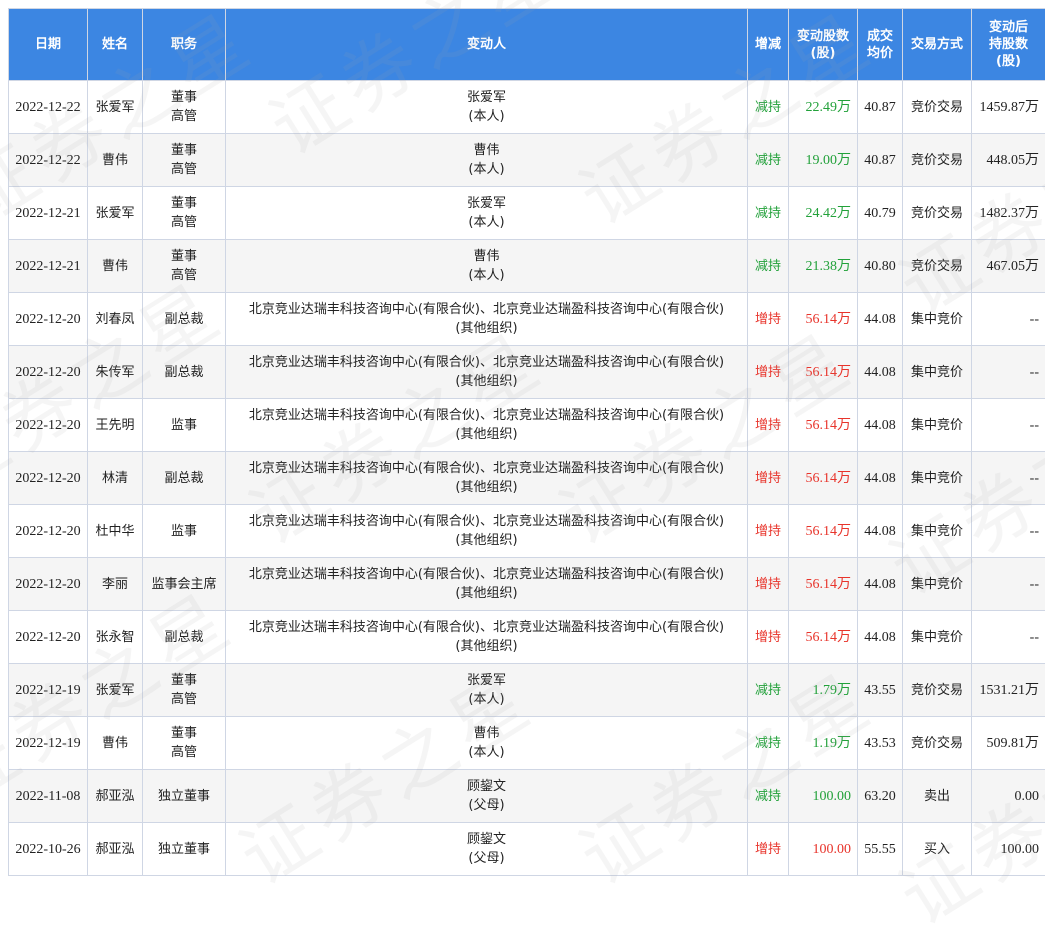 The image size is (1045, 946). Describe the element at coordinates (880, 266) in the screenshot. I see `cell-price: 40.80` at that location.